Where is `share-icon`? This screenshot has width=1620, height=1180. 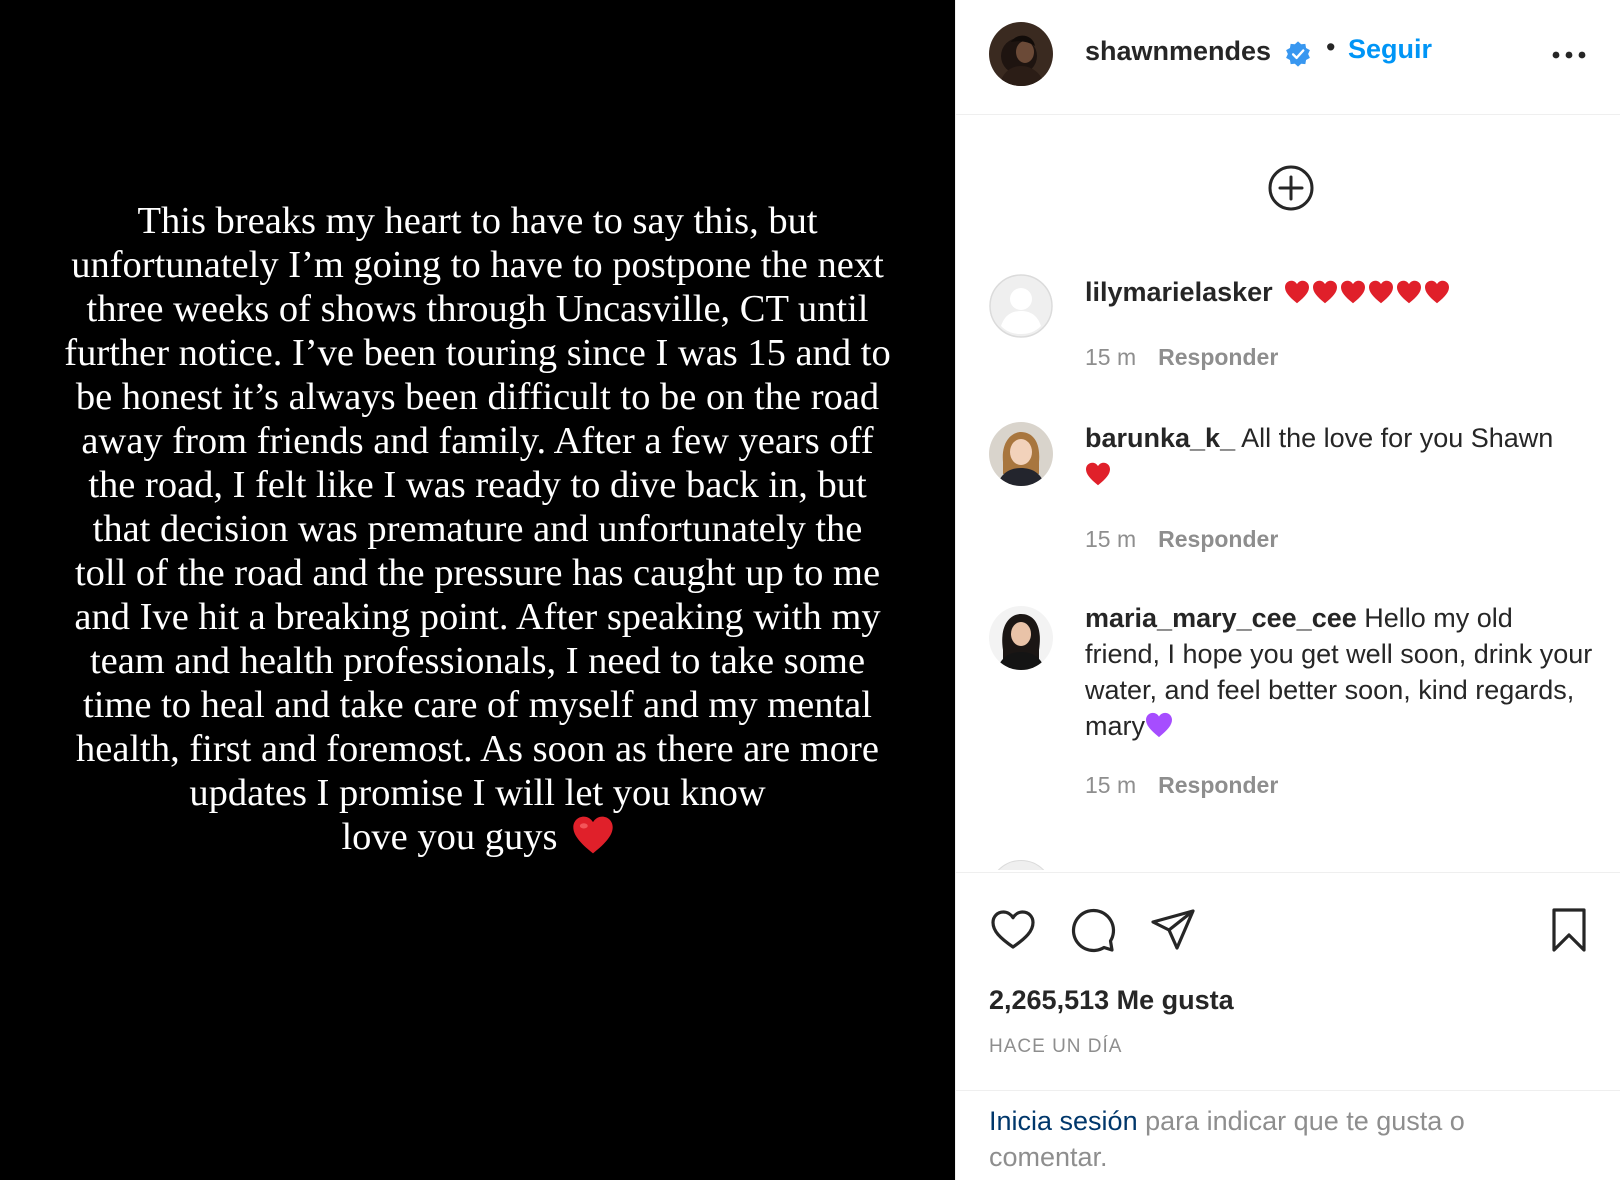 share-icon is located at coordinates (1173, 930).